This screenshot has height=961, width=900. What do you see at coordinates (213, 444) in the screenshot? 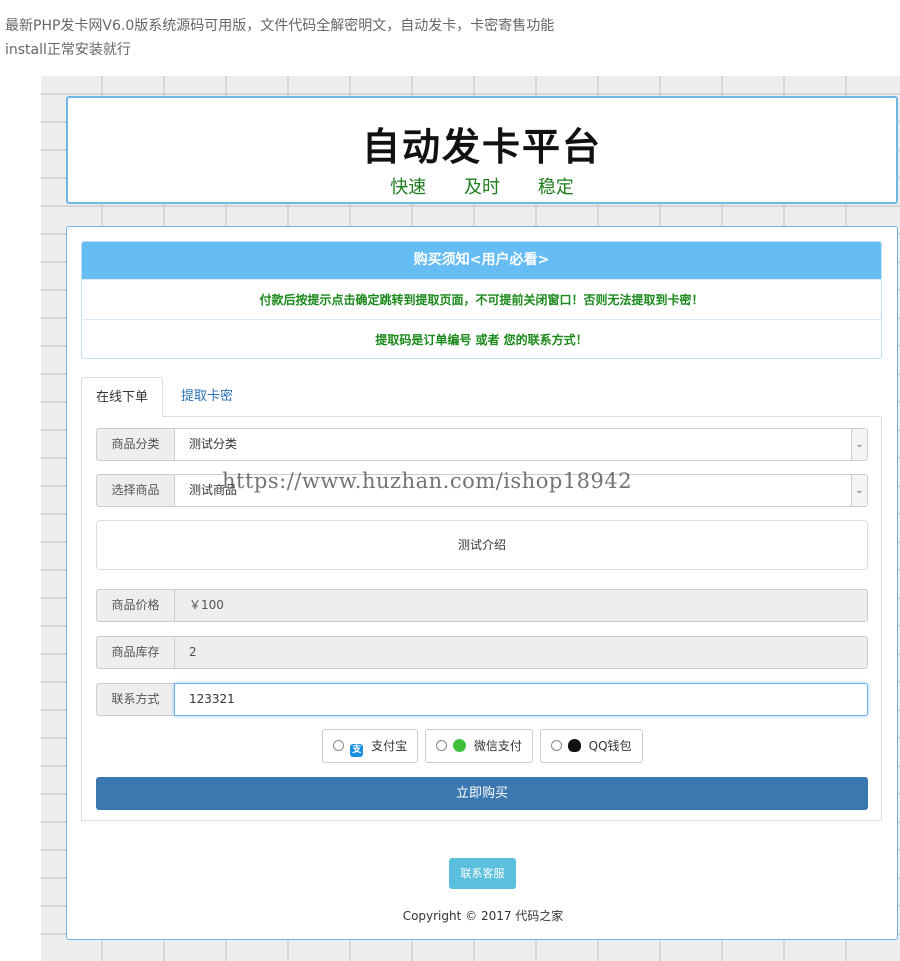
I see `category-selected-value: 测试分类` at bounding box center [213, 444].